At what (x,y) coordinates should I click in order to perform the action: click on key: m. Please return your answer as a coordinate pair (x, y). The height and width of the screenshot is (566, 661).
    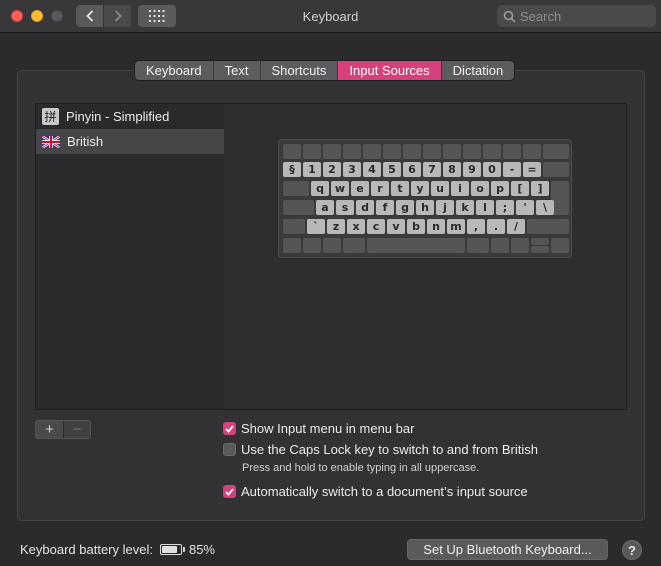
    Looking at the image, I should click on (456, 226).